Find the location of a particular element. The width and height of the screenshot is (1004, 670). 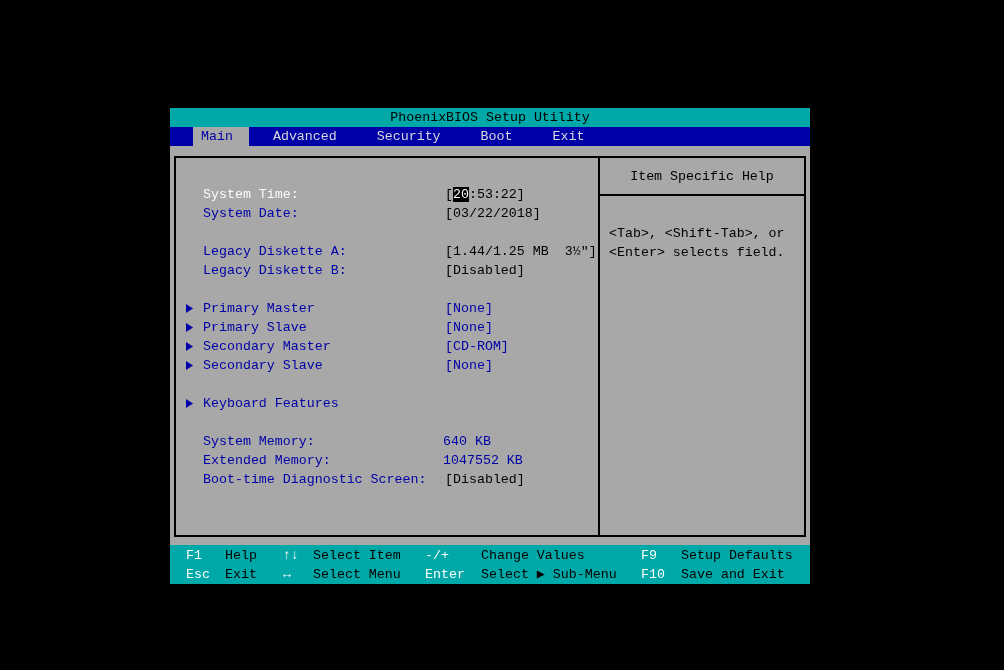

key-action: Exit is located at coordinates (241, 574).